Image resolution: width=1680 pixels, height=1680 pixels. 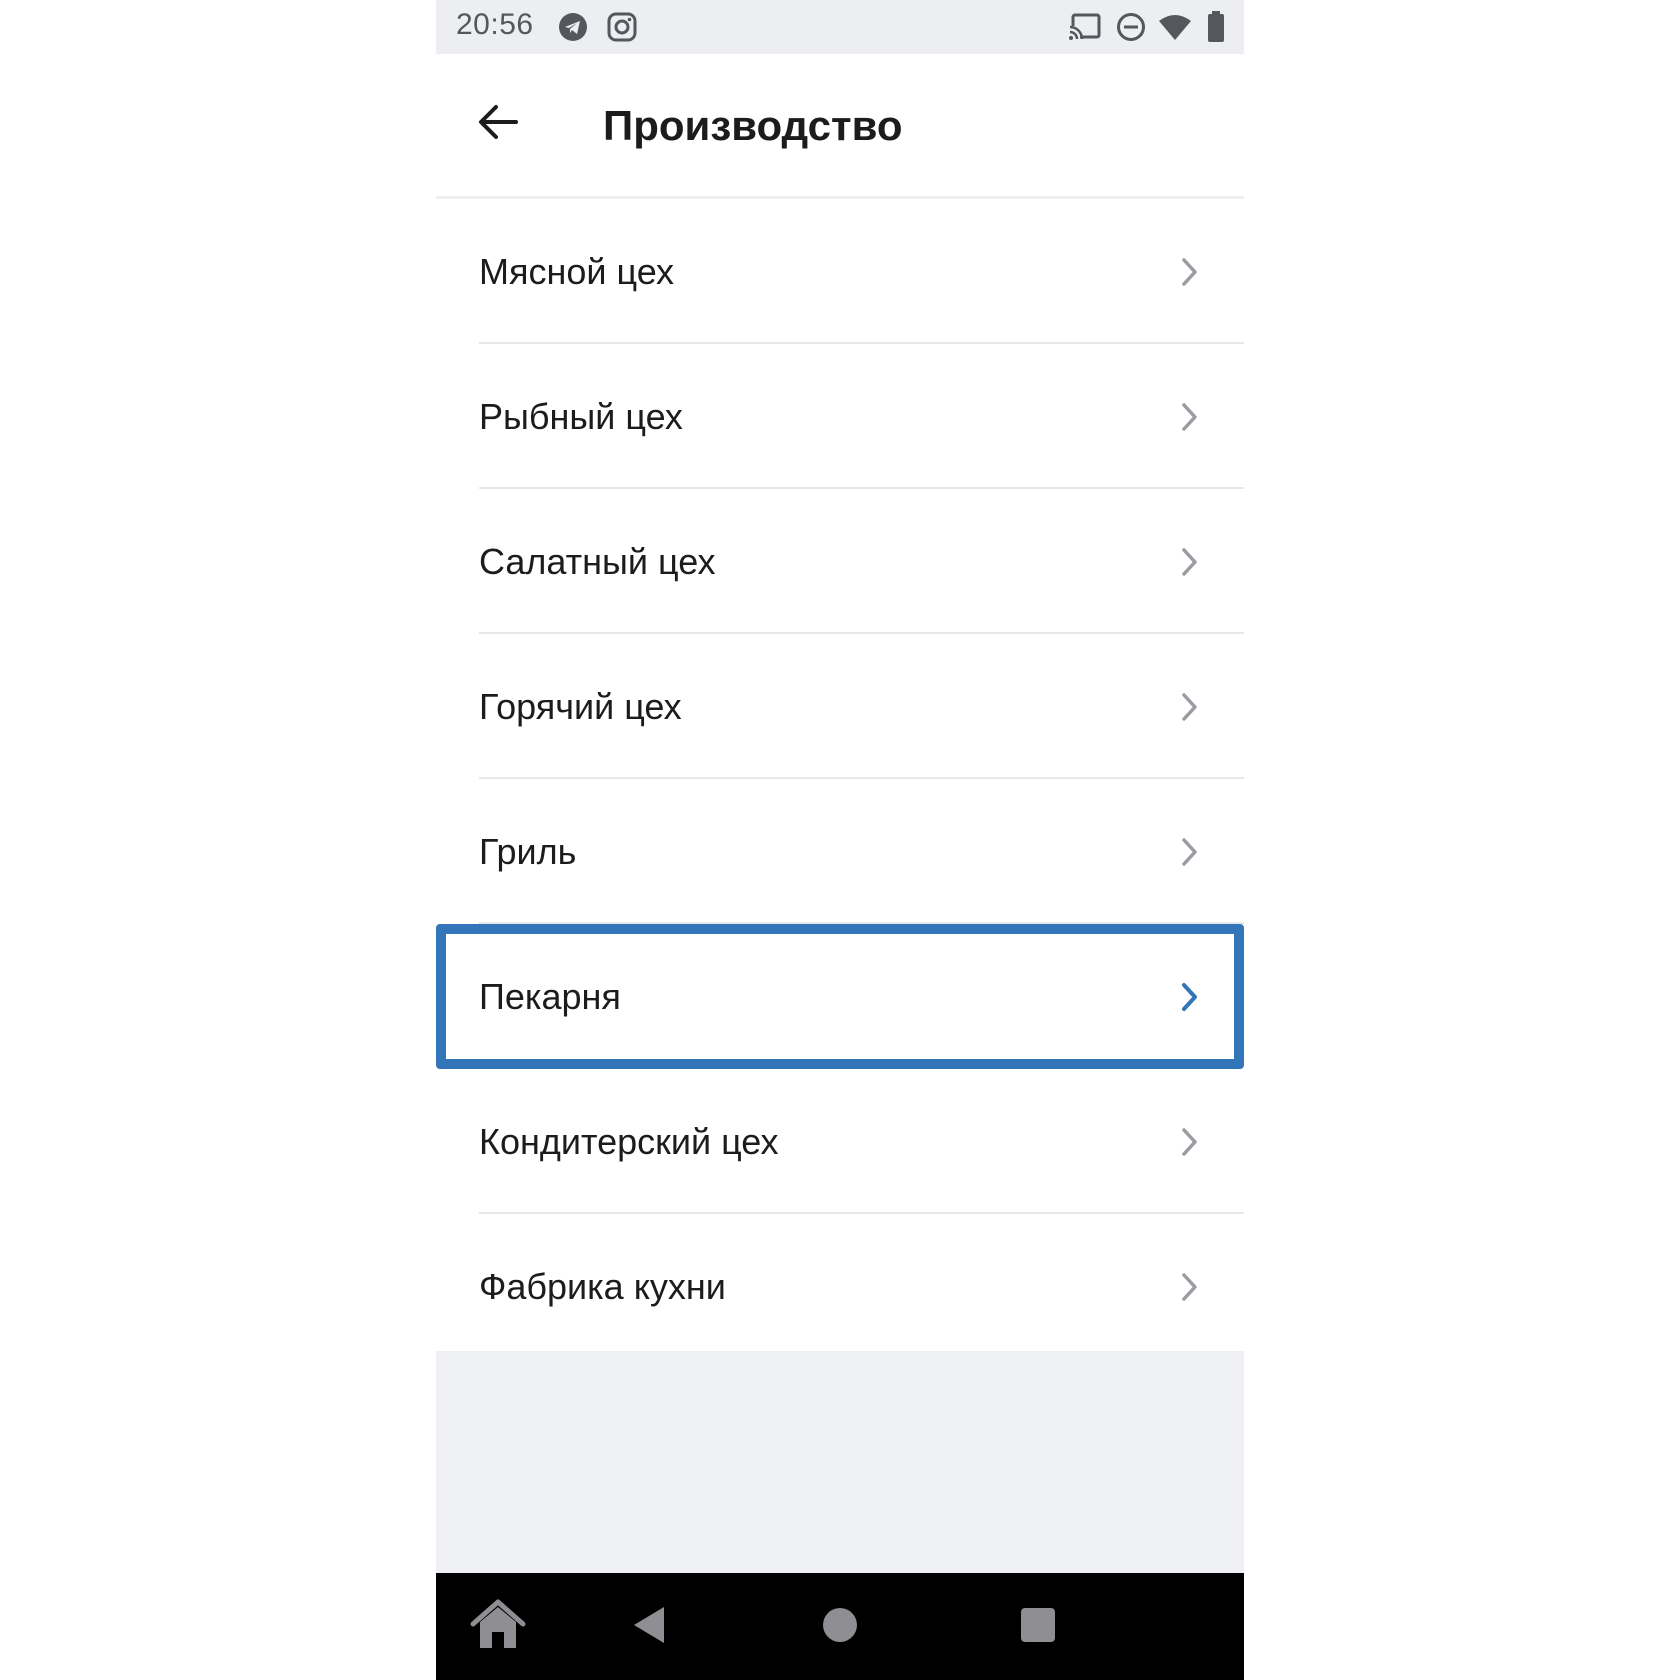 What do you see at coordinates (840, 1286) in the screenshot?
I see `list-item-kitchen-factory: Фабрика кухни` at bounding box center [840, 1286].